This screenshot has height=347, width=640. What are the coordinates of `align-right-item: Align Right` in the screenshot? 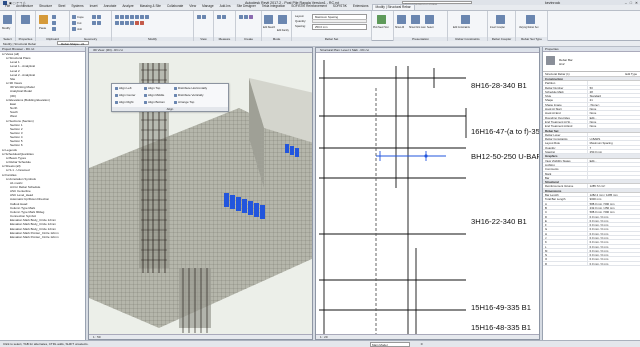 It's located at (124, 102).